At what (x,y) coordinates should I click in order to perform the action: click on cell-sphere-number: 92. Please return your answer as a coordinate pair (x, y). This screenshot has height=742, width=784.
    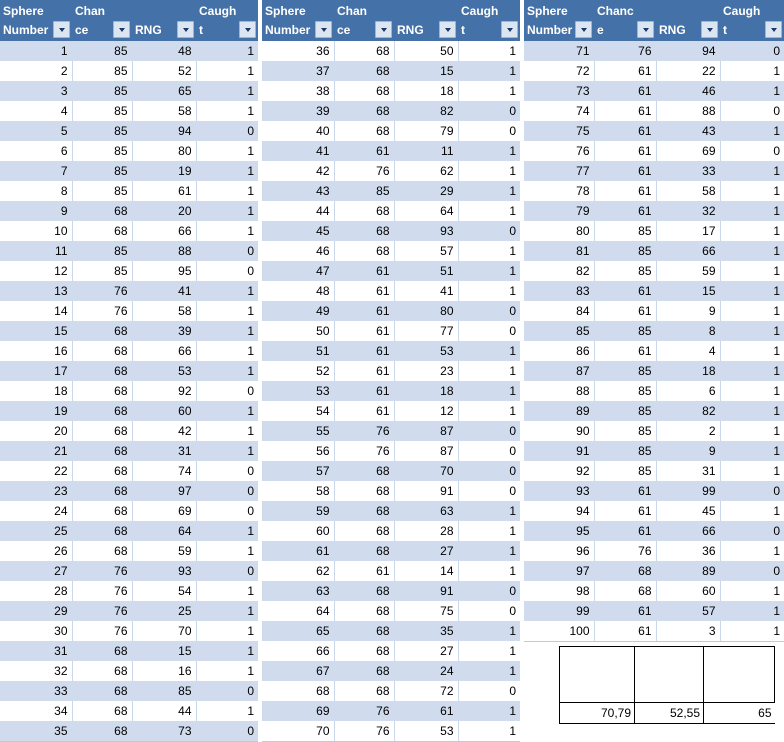
    Looking at the image, I should click on (559, 471).